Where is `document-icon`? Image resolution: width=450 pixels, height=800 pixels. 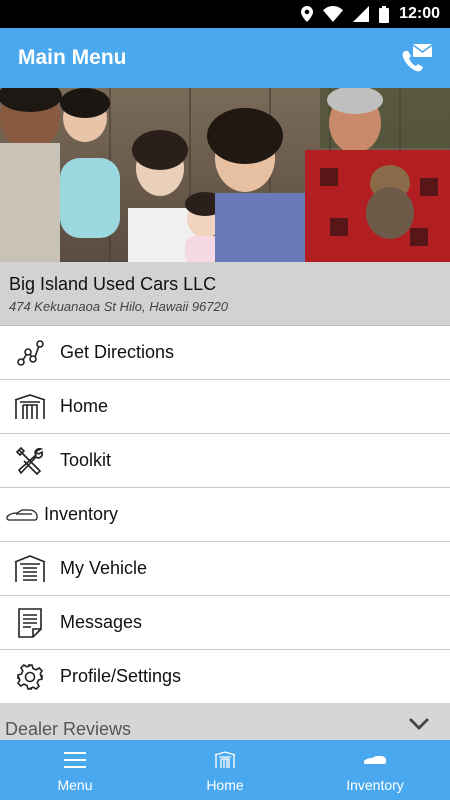 document-icon is located at coordinates (30, 623).